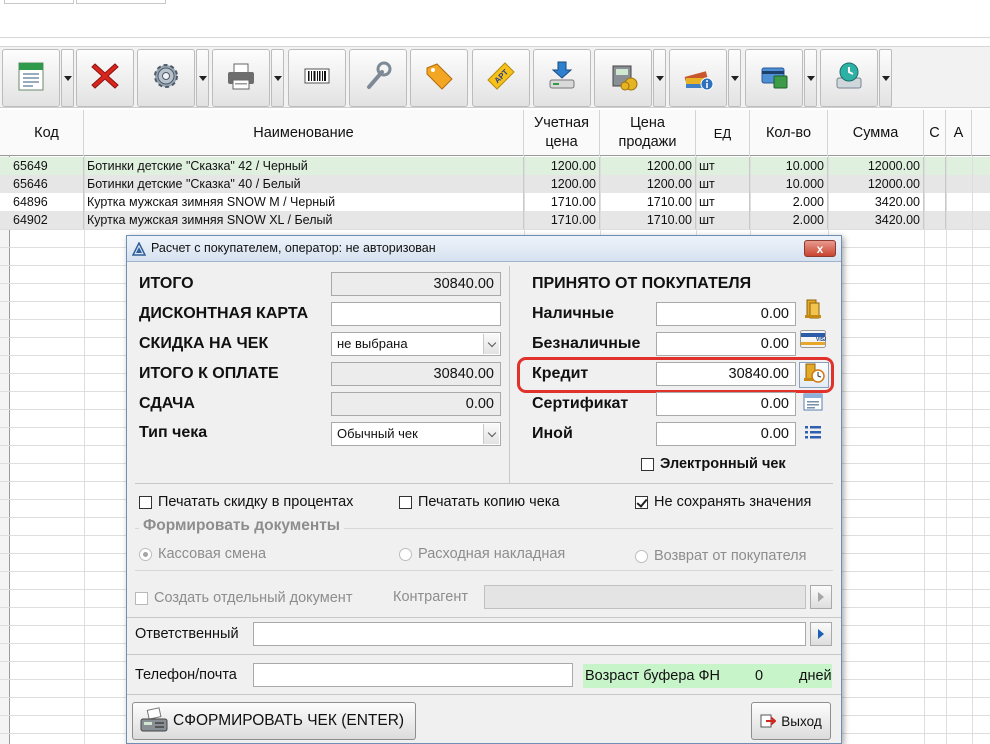 This screenshot has height=744, width=990. Describe the element at coordinates (489, 502) in the screenshot. I see `print-copy-label: Печатать копию чека` at that location.